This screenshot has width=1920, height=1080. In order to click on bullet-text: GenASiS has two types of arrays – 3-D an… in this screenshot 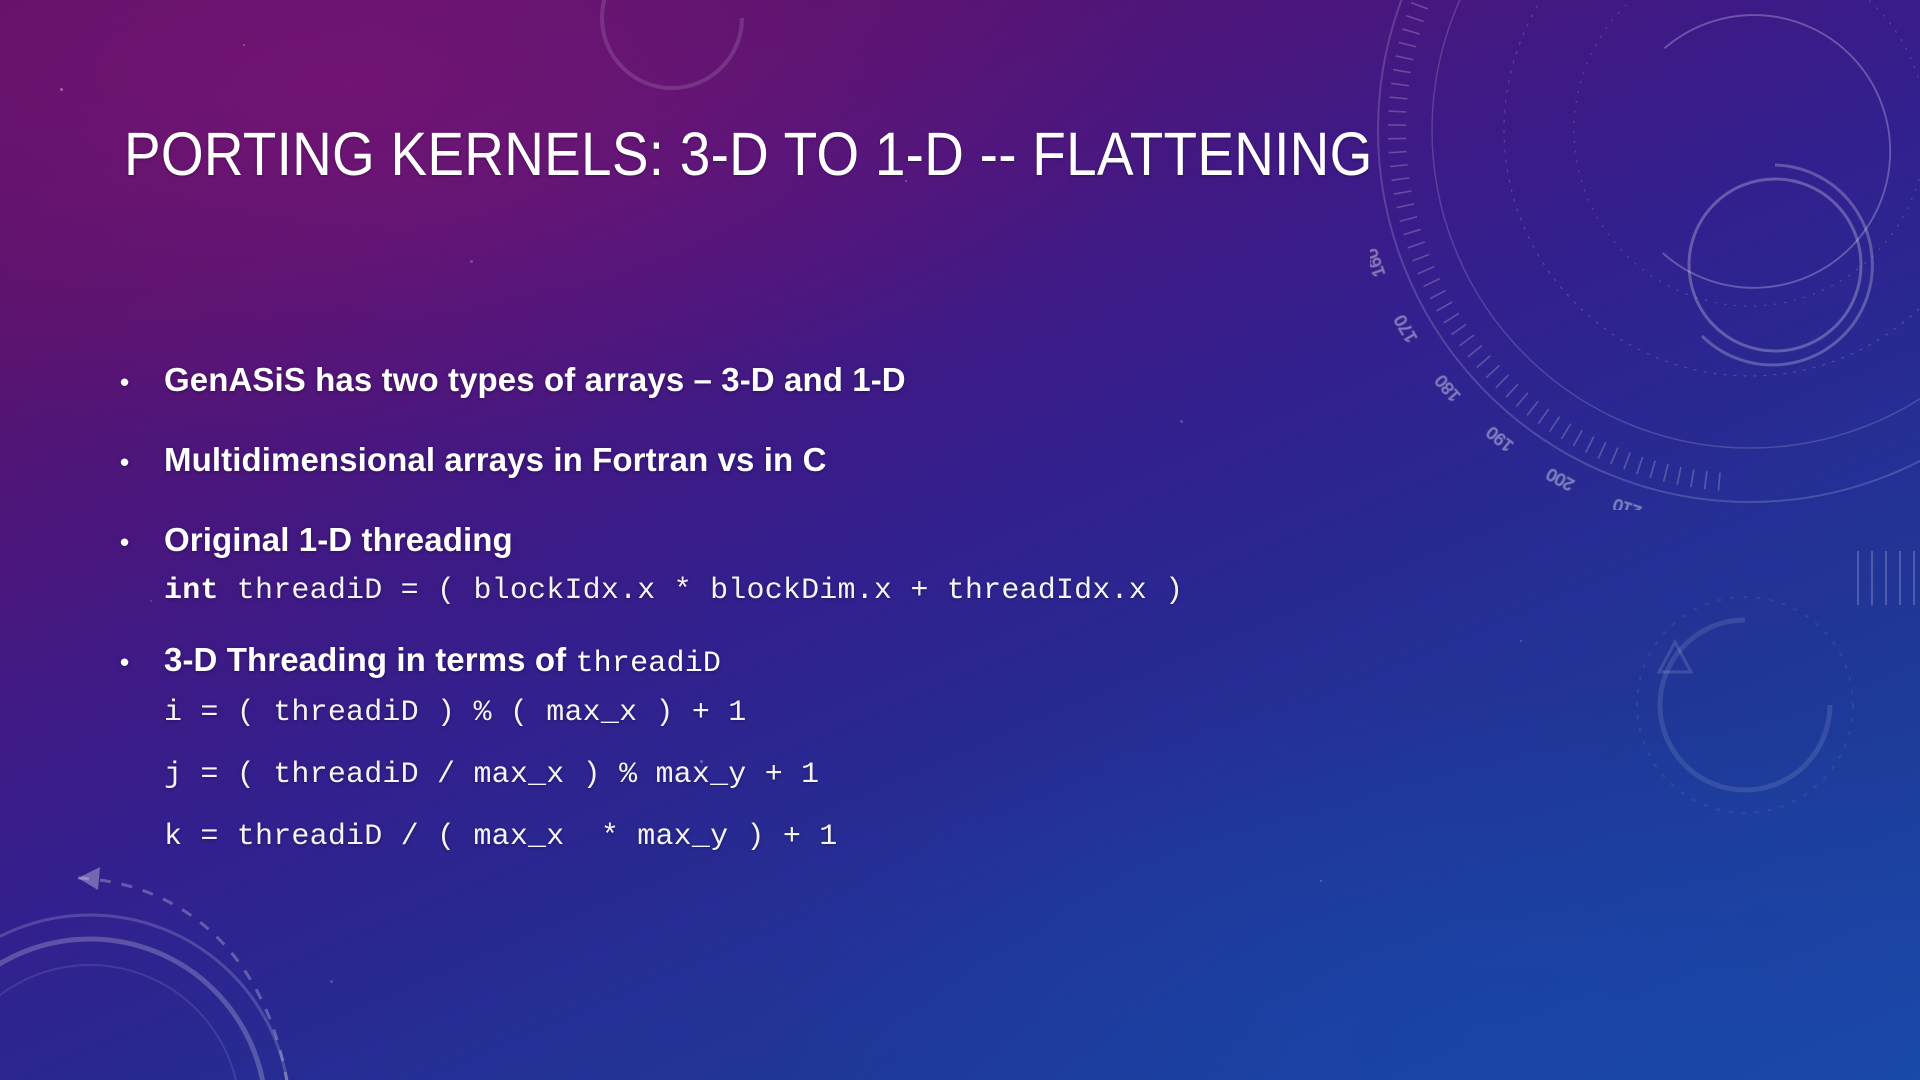, I will do `click(535, 379)`.